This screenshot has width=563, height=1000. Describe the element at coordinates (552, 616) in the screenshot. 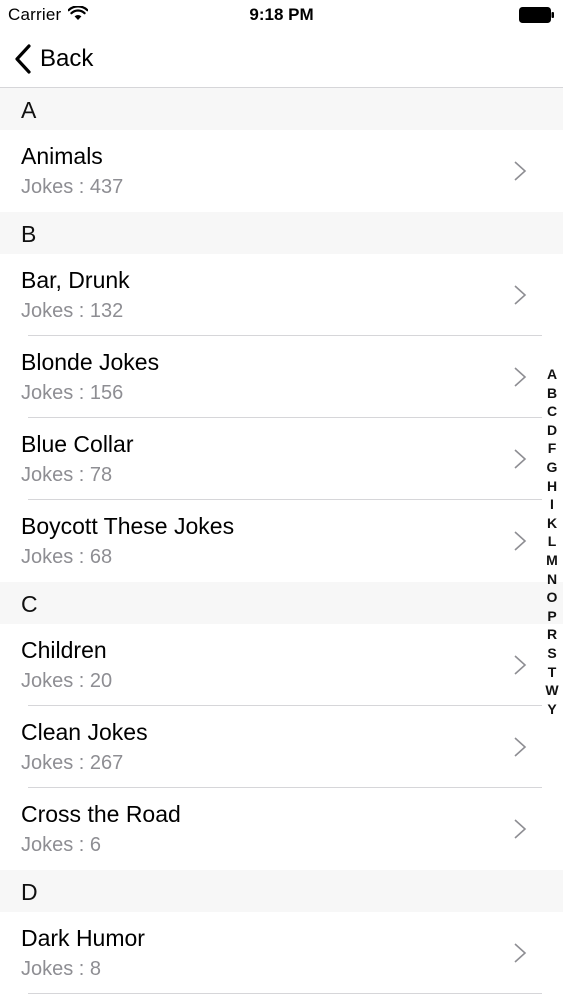

I see `index-letter-p: P` at that location.